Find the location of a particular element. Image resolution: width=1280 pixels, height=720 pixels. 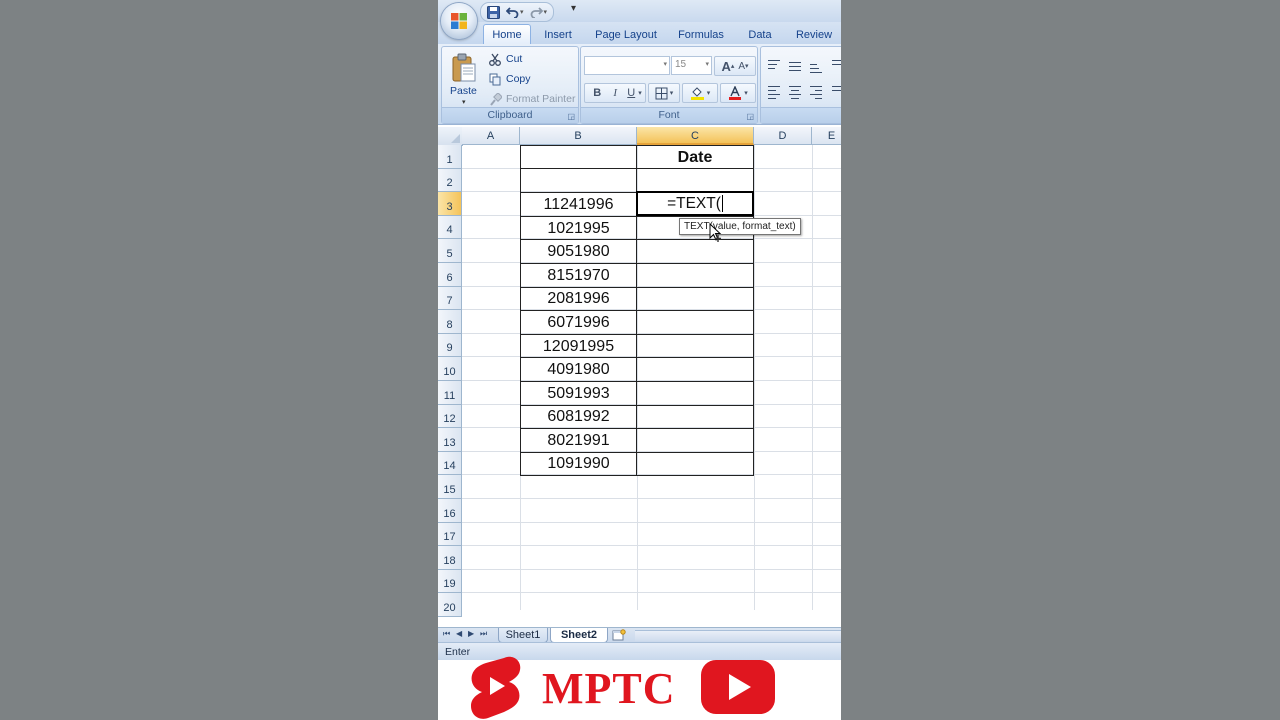

shrink-font-button: A is located at coordinates (741, 66).